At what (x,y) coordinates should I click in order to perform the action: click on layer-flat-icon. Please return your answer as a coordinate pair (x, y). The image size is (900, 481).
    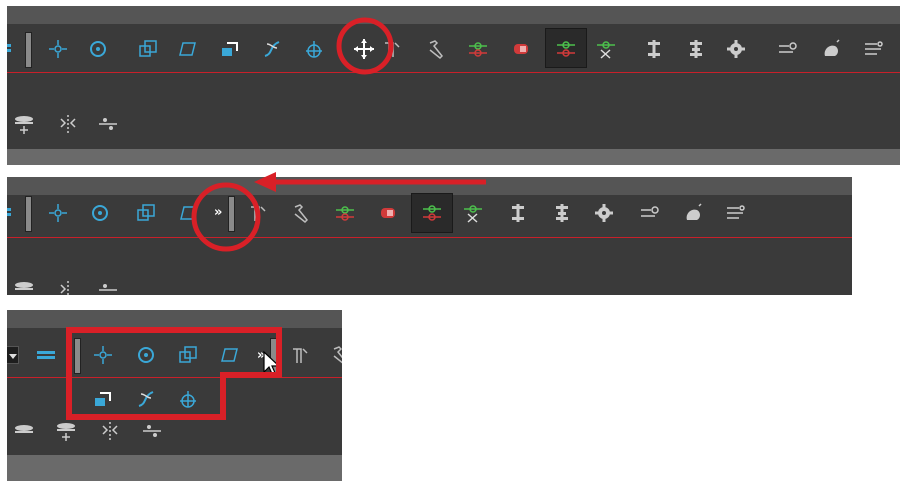
    Looking at the image, I should click on (24, 431).